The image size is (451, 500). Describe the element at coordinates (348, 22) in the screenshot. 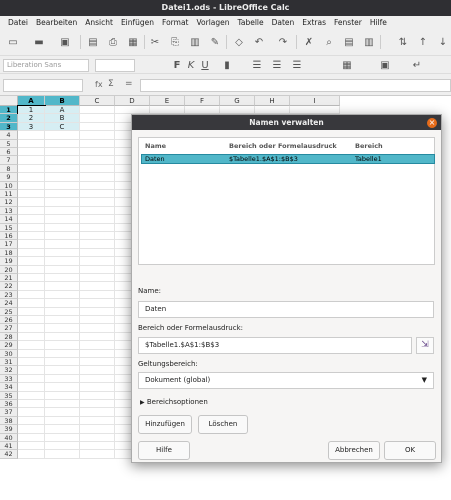

I see `menu-item: Fenster` at that location.